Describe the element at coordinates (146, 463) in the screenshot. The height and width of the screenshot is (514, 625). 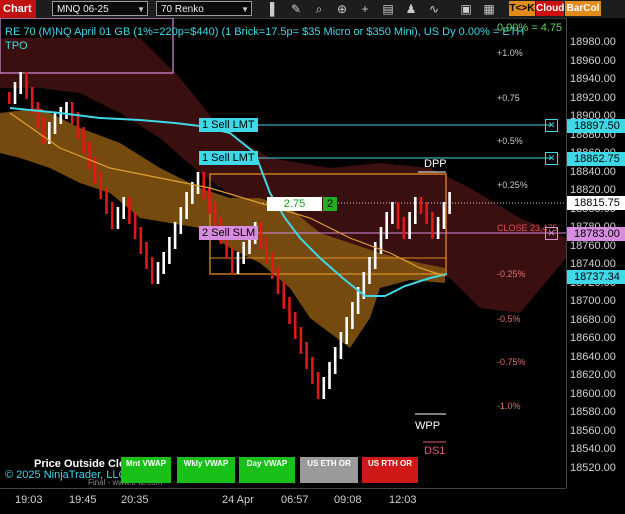
I see `button-label: Mnt VWAP` at that location.